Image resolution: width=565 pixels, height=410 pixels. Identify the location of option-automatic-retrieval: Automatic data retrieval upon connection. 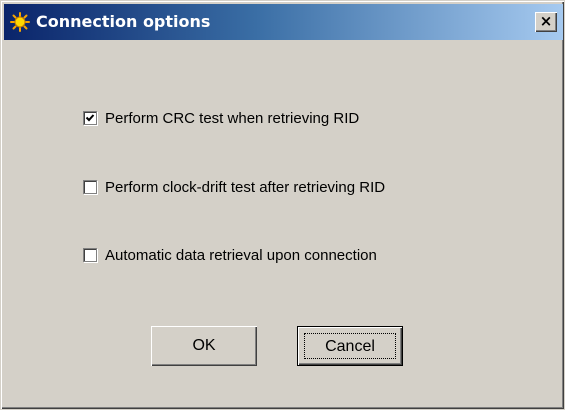
(230, 255).